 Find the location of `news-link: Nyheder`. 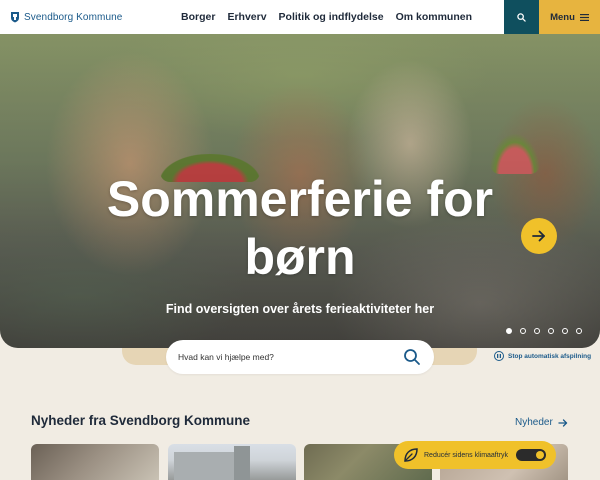

news-link: Nyheder is located at coordinates (541, 422).